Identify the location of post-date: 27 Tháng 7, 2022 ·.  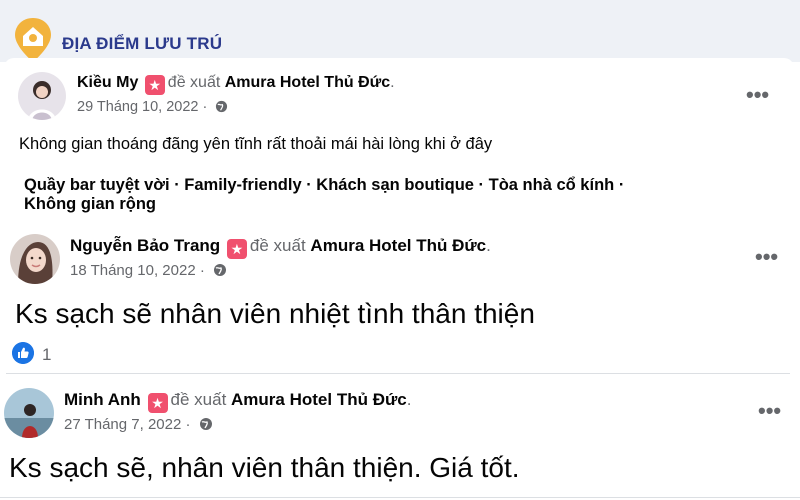
(127, 424).